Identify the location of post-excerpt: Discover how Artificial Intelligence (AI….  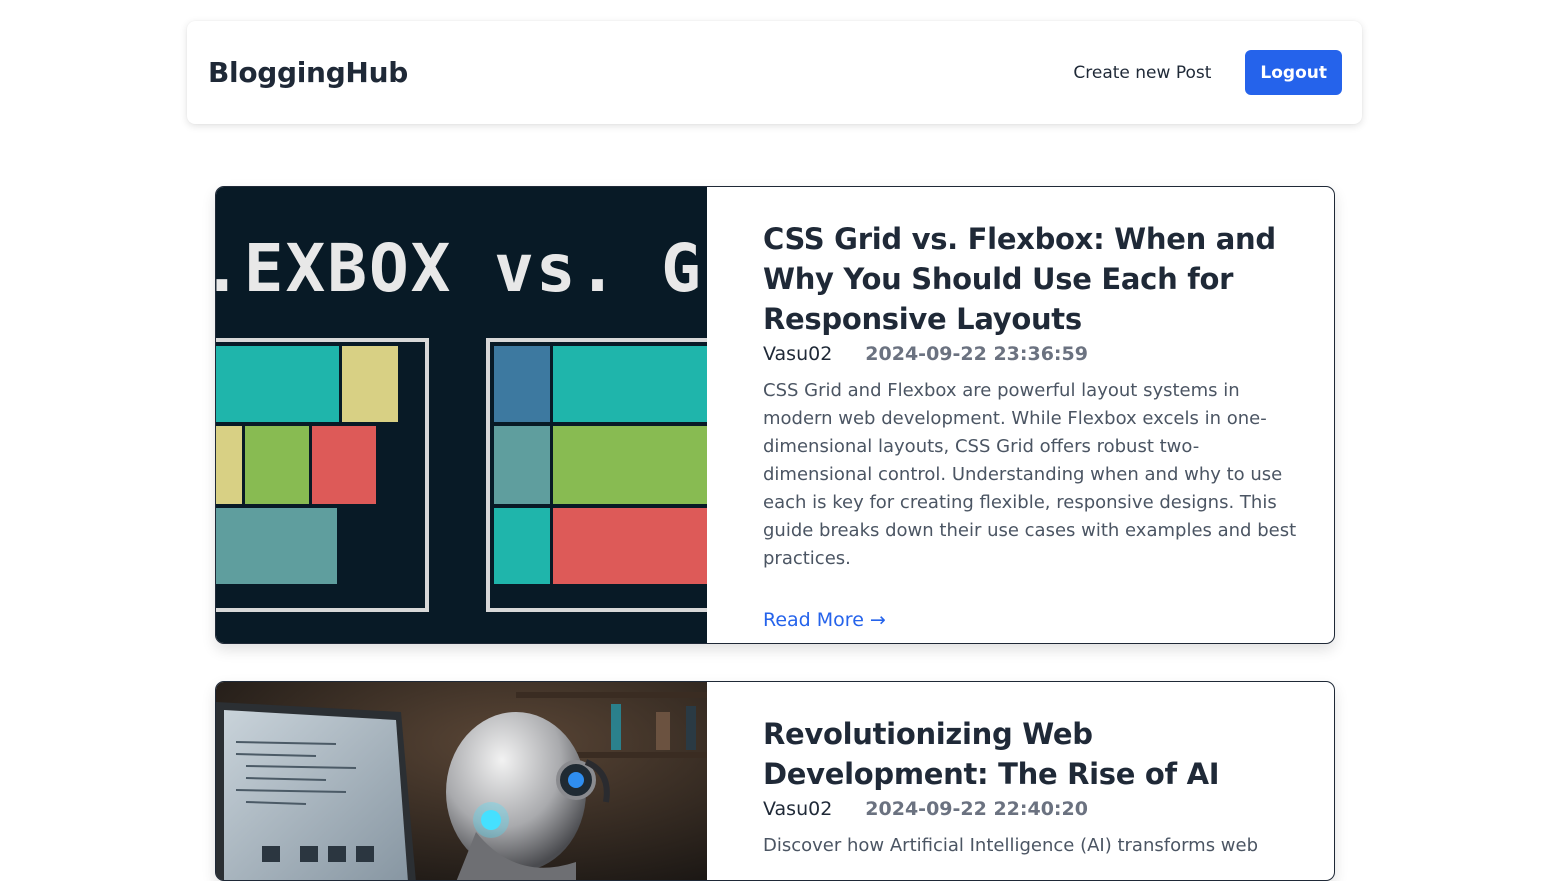
(1011, 845).